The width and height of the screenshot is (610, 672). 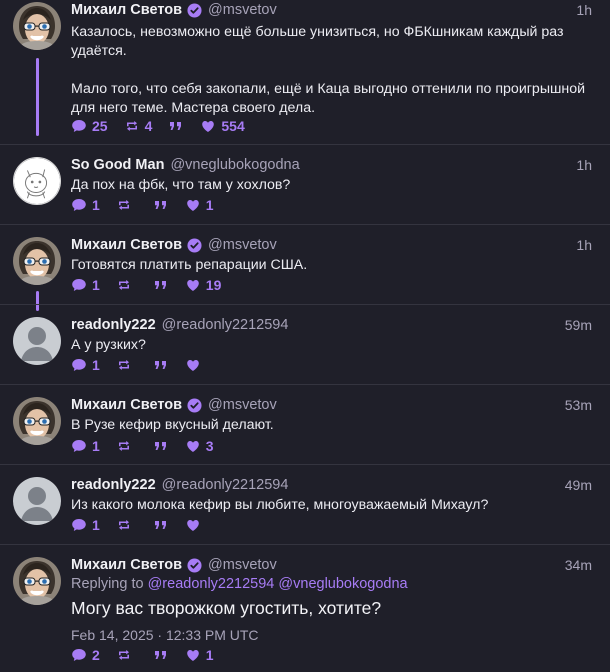 I want to click on like-count: 3, so click(x=209, y=446).